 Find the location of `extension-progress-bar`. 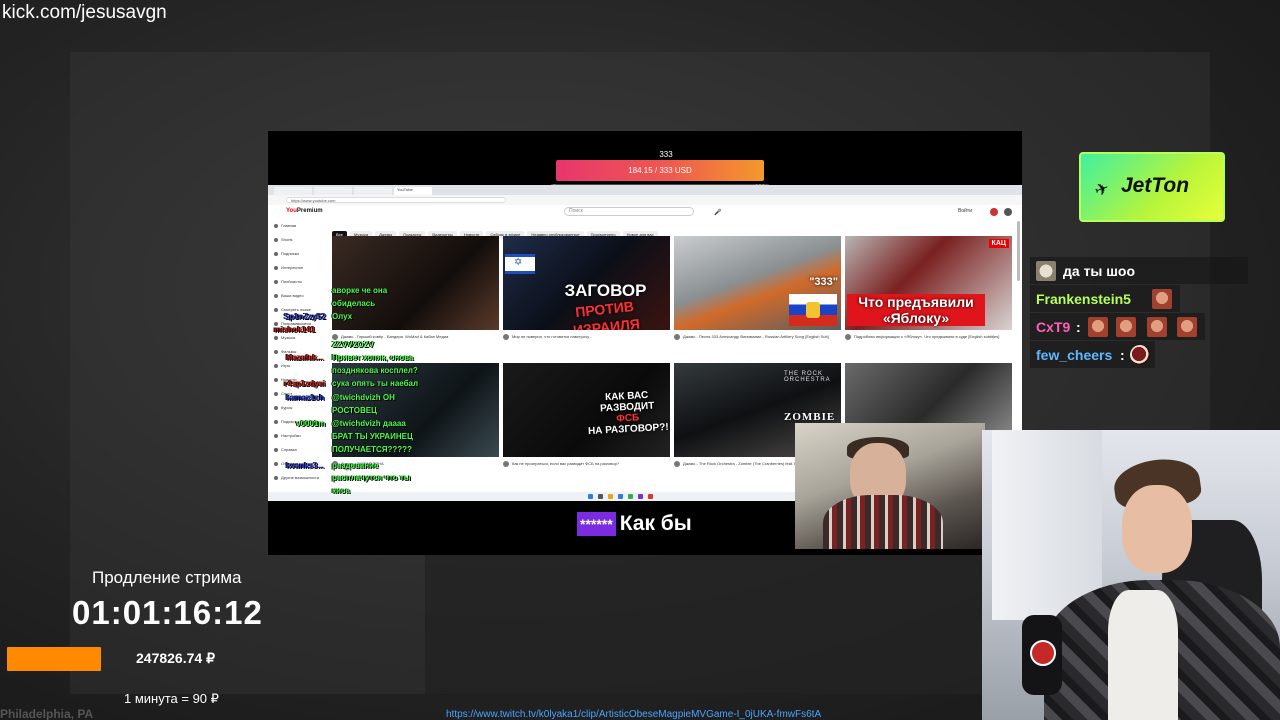

extension-progress-bar is located at coordinates (54, 659).